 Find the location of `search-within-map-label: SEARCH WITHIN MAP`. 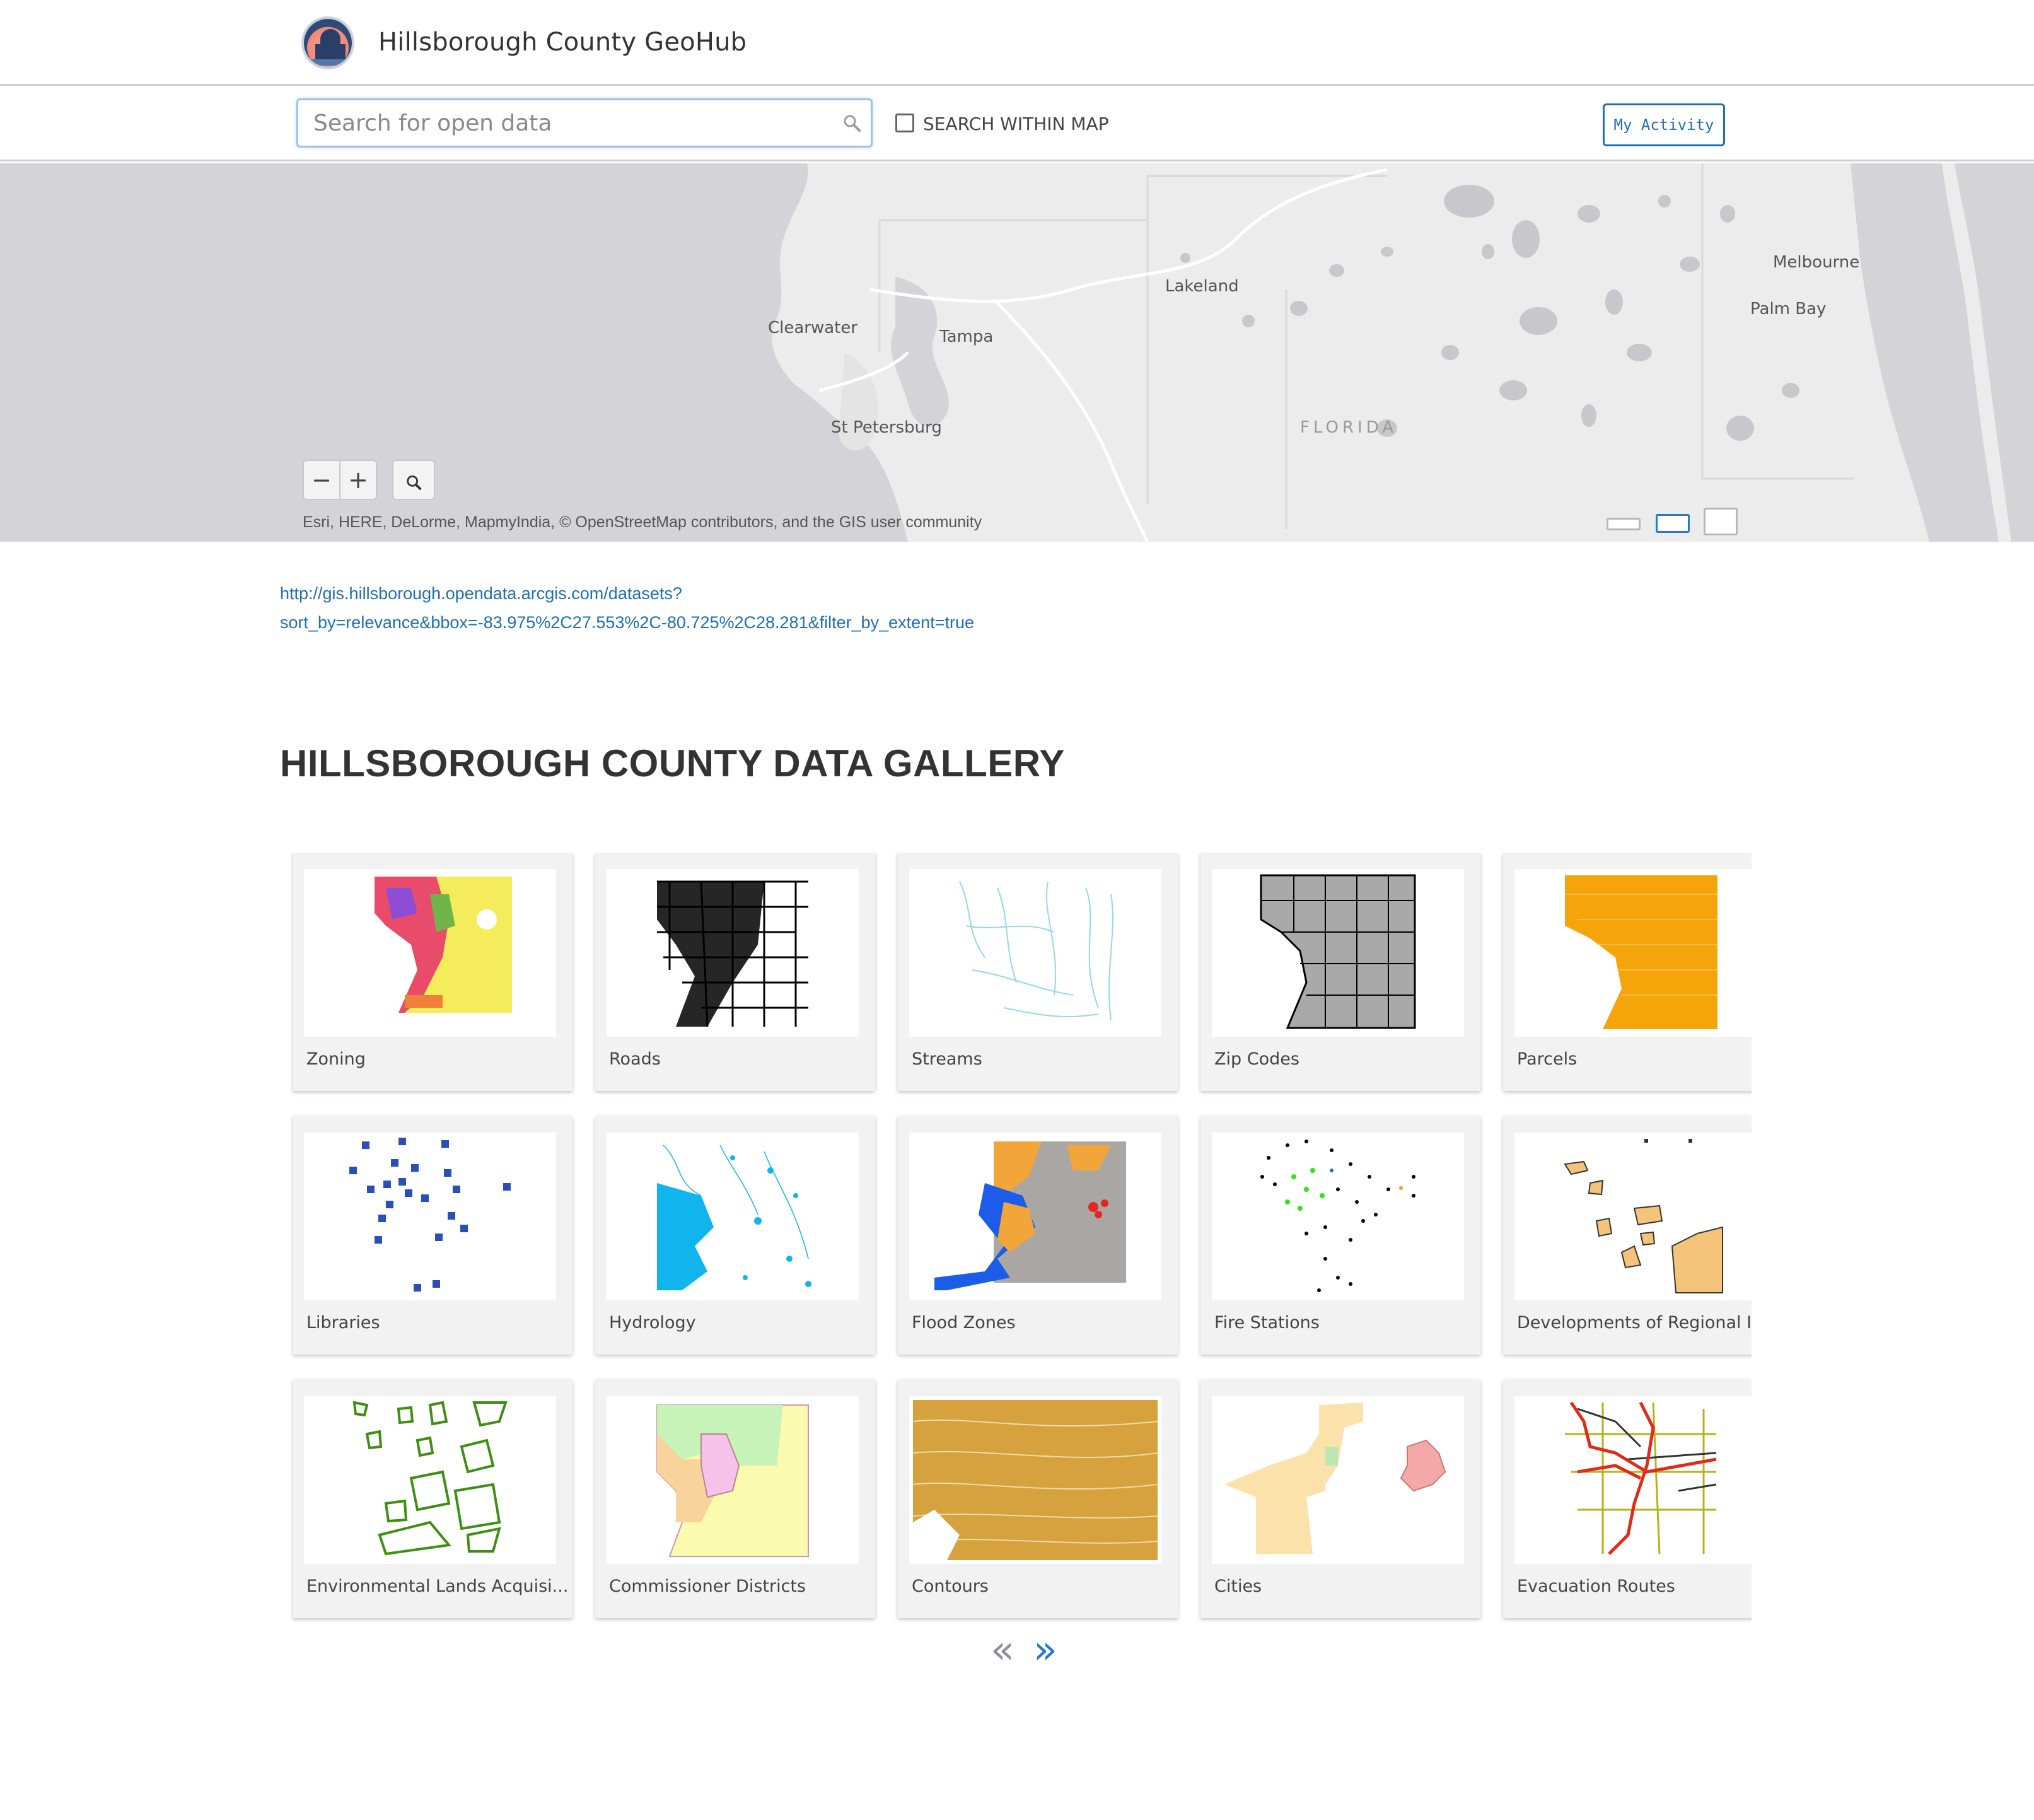

search-within-map-label: SEARCH WITHIN MAP is located at coordinates (1016, 124).